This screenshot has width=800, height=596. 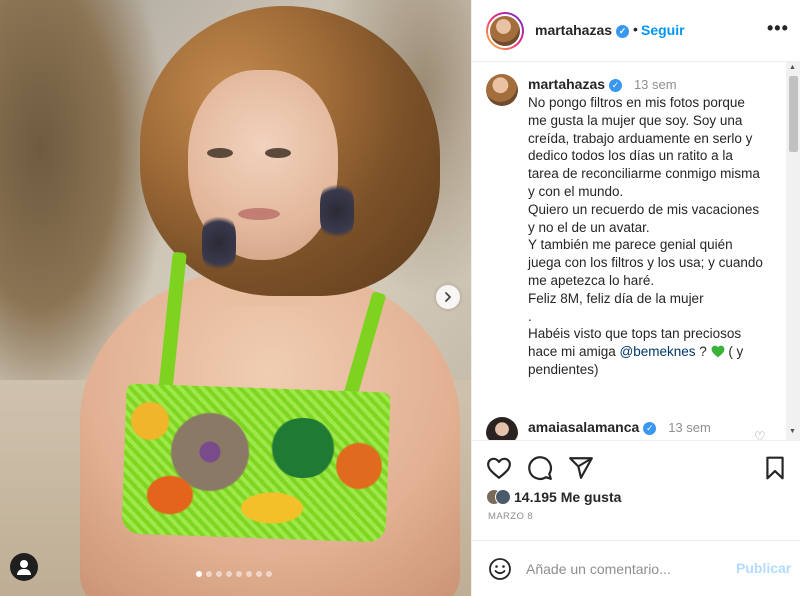 I want to click on chevron-right-icon, so click(x=448, y=297).